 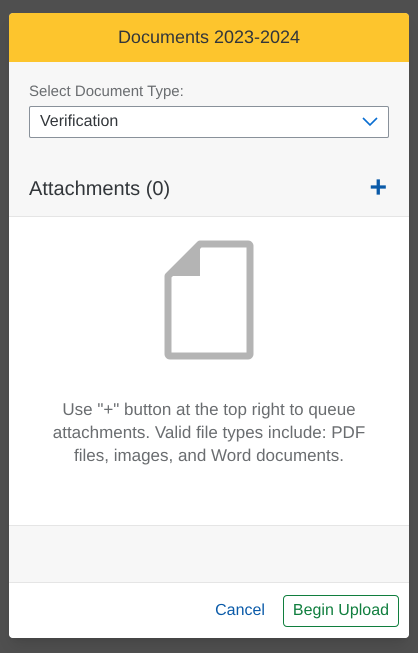 What do you see at coordinates (209, 433) in the screenshot?
I see `empty-message: Use "+" button at the top right to queue attachments. Valid file types include: PDF files, images, and Word documents.` at bounding box center [209, 433].